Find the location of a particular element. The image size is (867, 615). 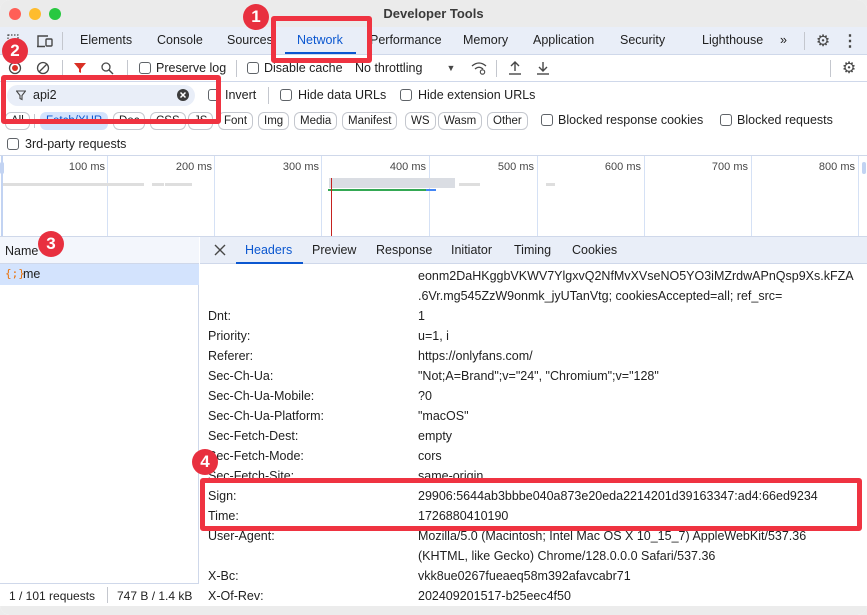

header-key: X-Of-Rev: is located at coordinates (236, 596).